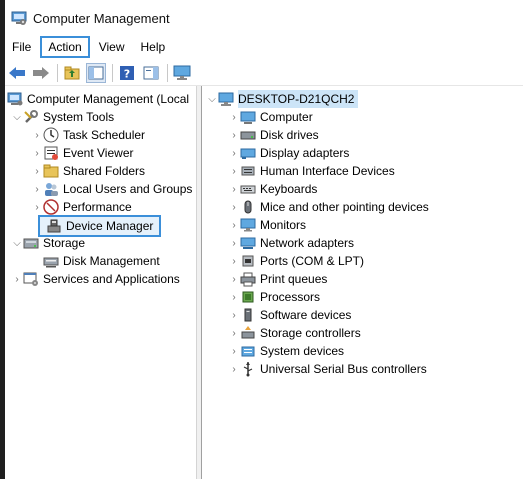 This screenshot has height=479, width=523. I want to click on device-category-item: › Keyboards, so click(272, 189).